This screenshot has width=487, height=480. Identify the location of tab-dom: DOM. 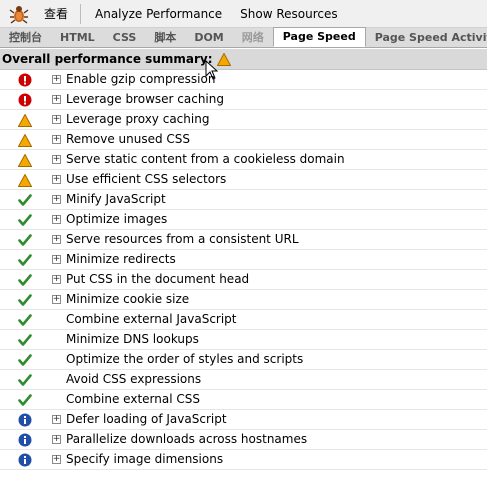
(208, 37).